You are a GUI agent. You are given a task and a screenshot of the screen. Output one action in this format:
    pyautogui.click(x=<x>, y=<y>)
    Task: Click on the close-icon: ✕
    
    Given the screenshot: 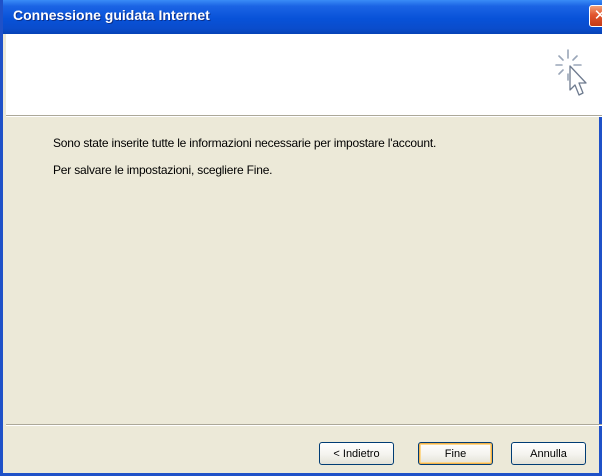 What is the action you would take?
    pyautogui.click(x=597, y=15)
    